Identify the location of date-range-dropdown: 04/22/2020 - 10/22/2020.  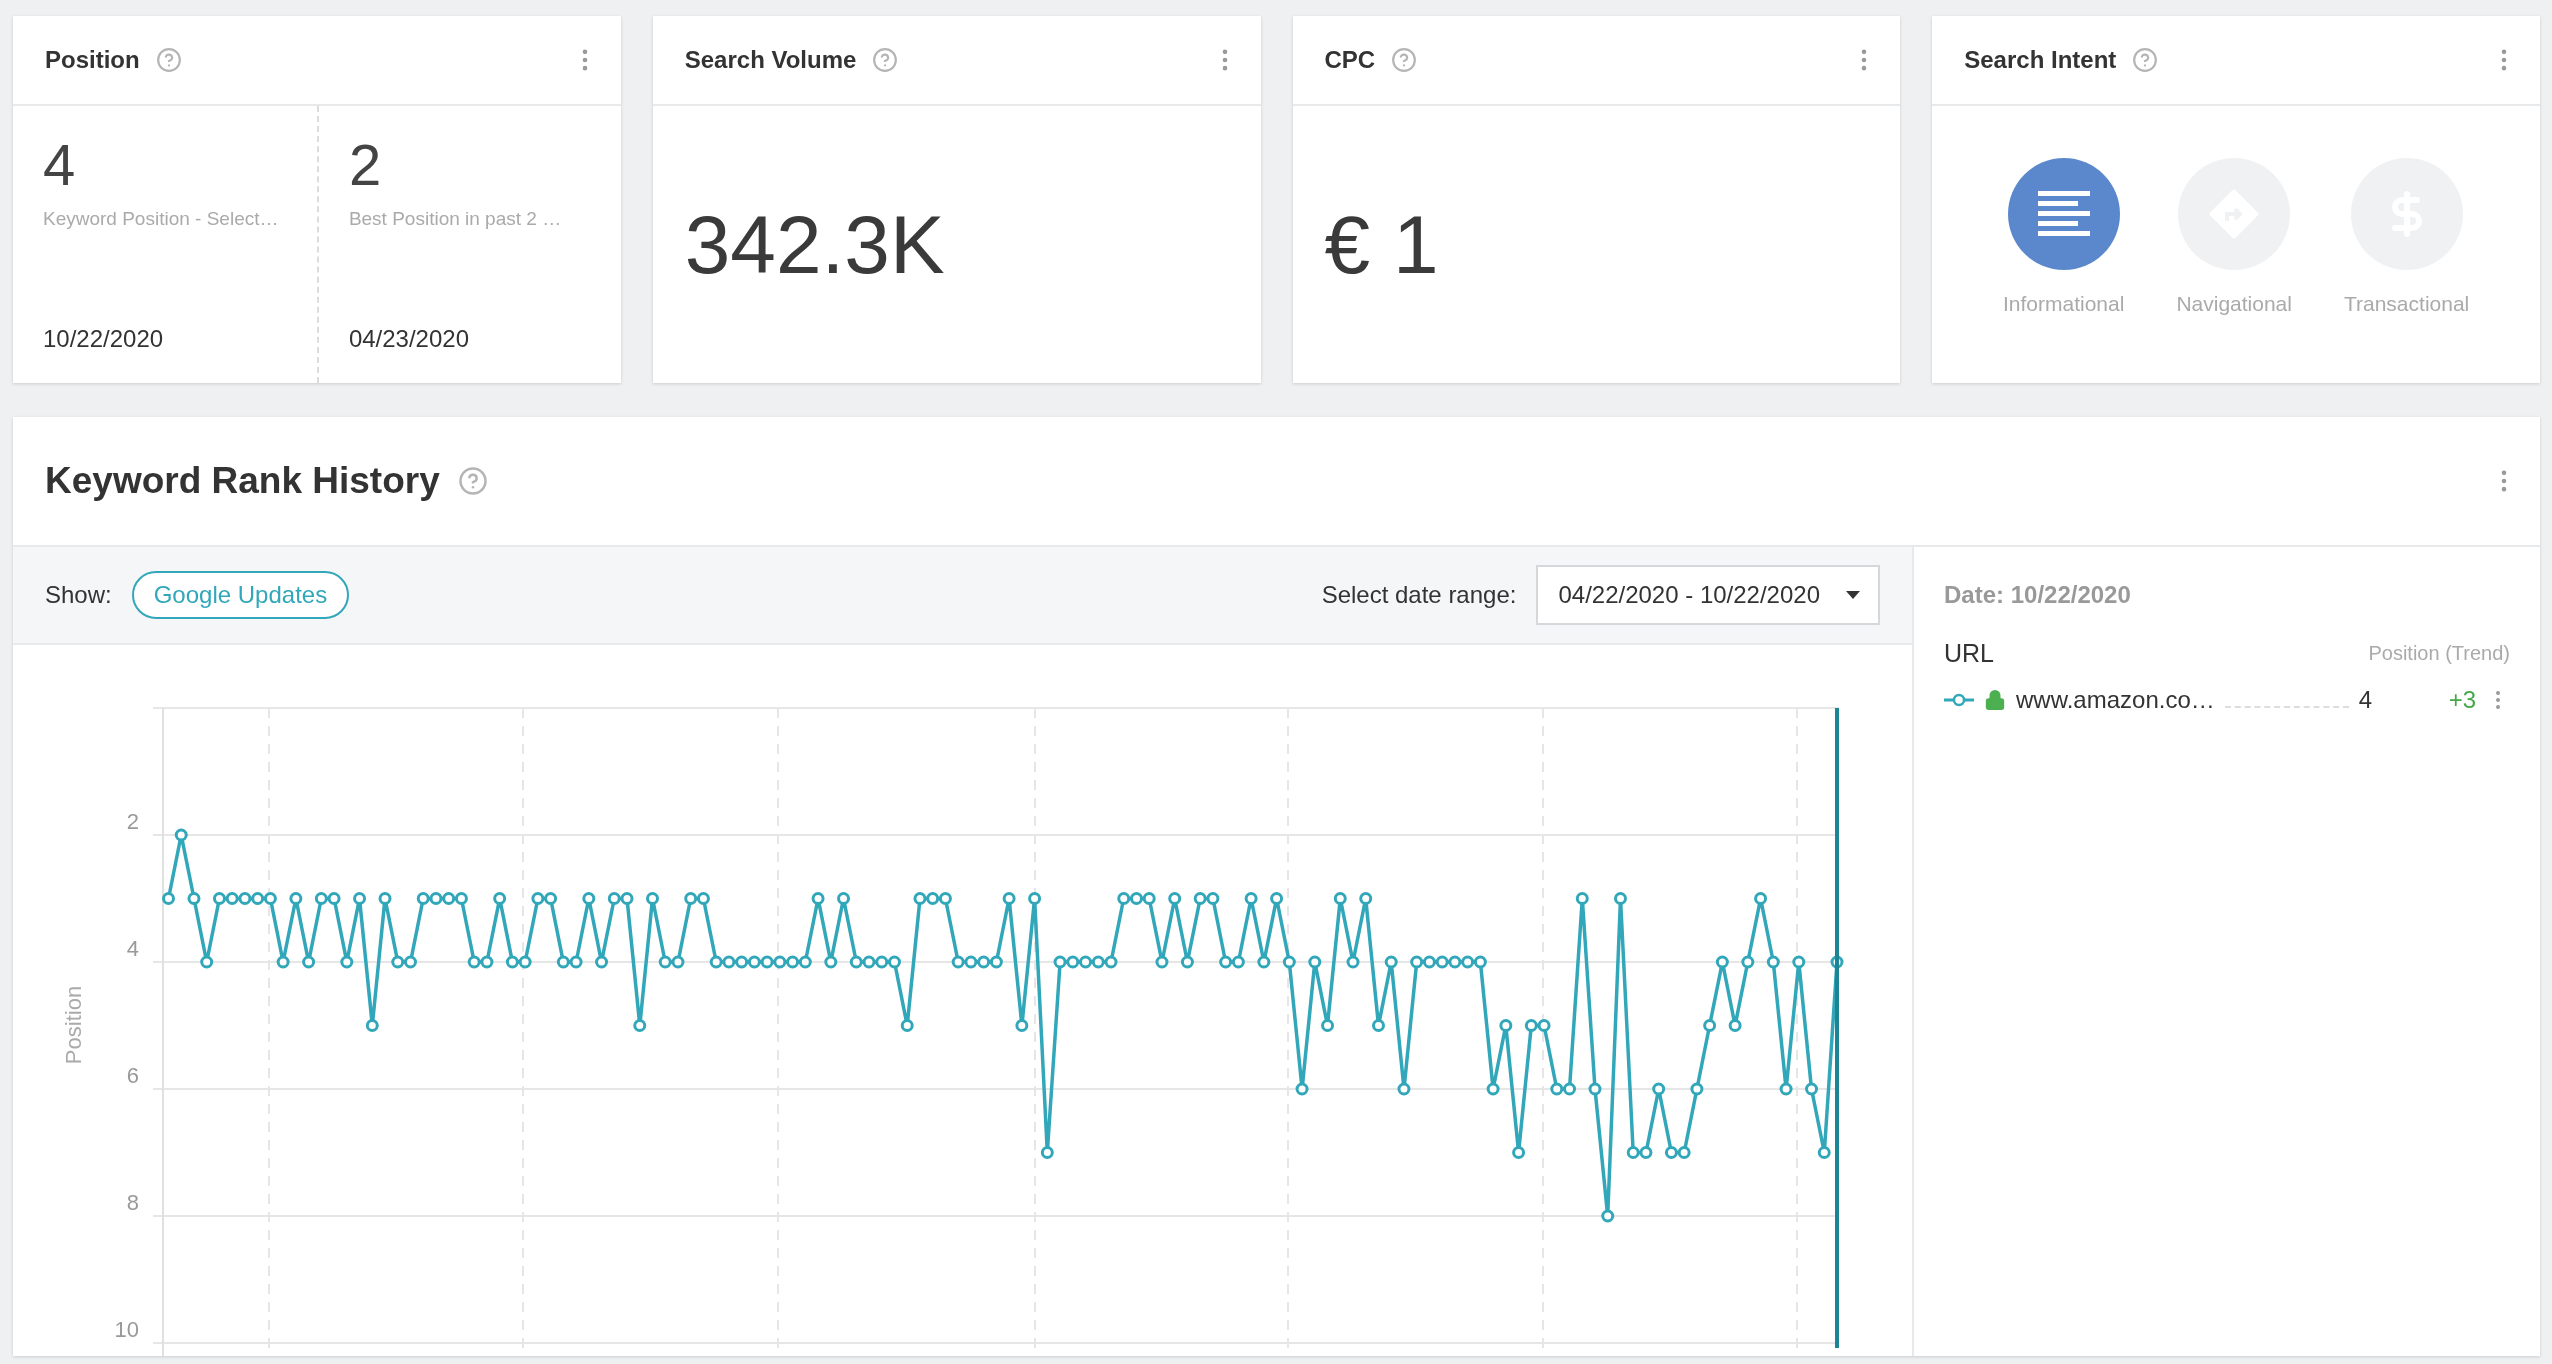
(1708, 595).